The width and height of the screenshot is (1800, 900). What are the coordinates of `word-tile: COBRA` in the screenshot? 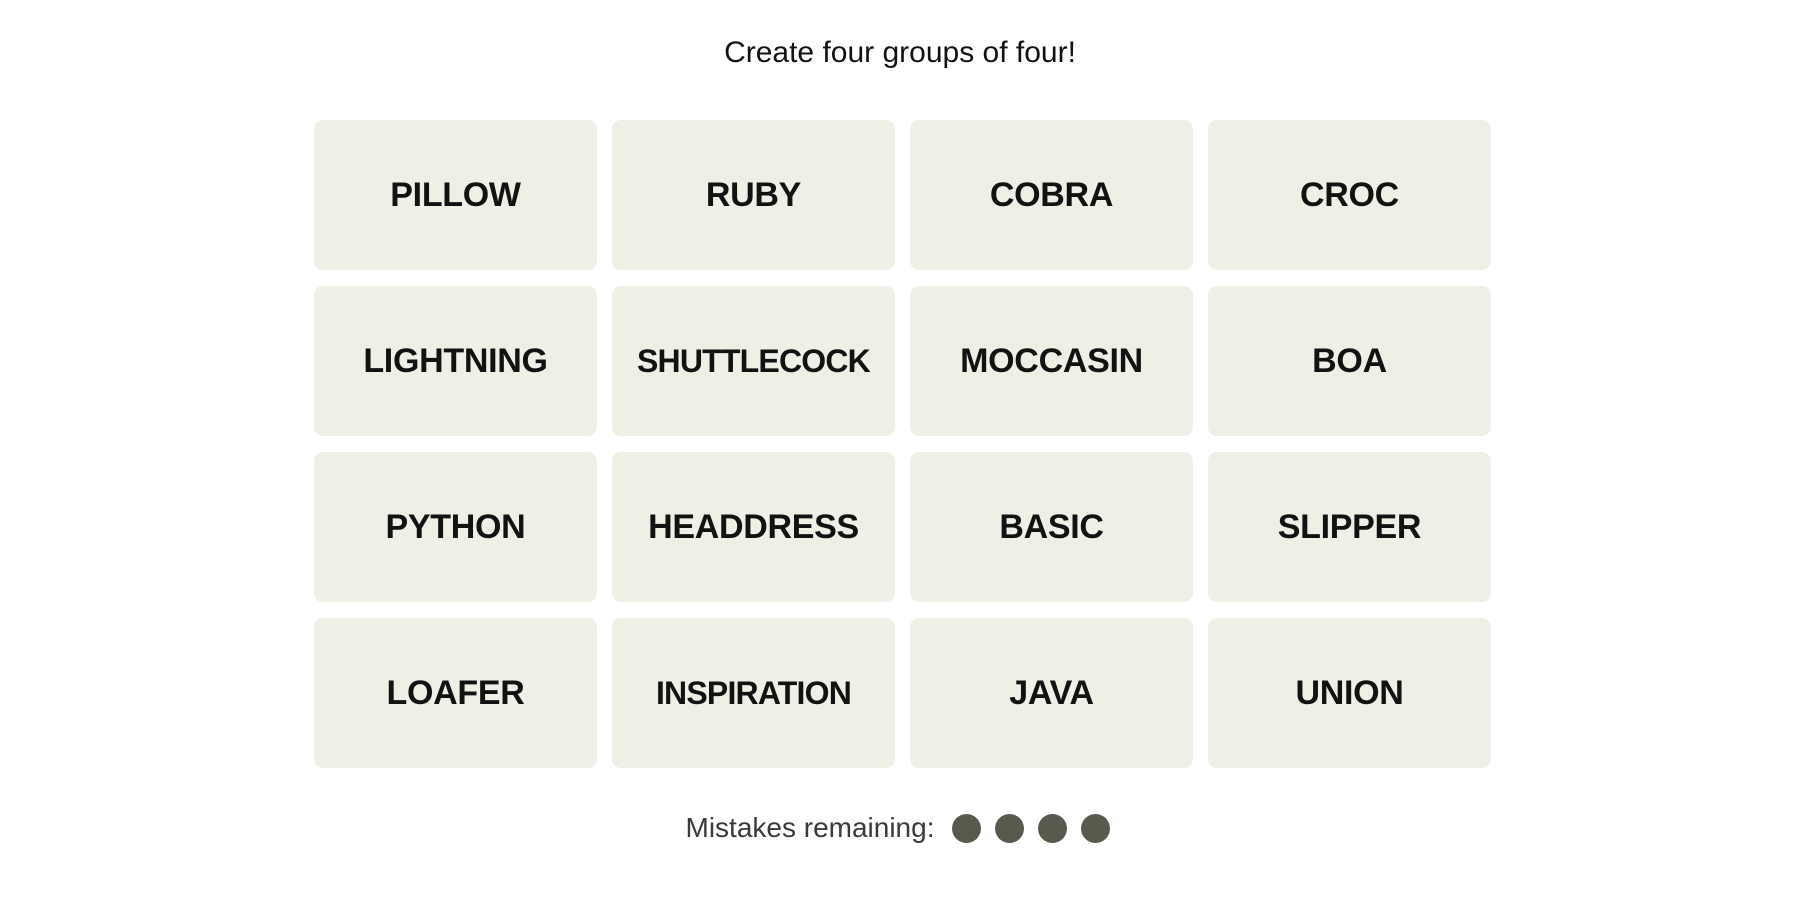 It's located at (1051, 195).